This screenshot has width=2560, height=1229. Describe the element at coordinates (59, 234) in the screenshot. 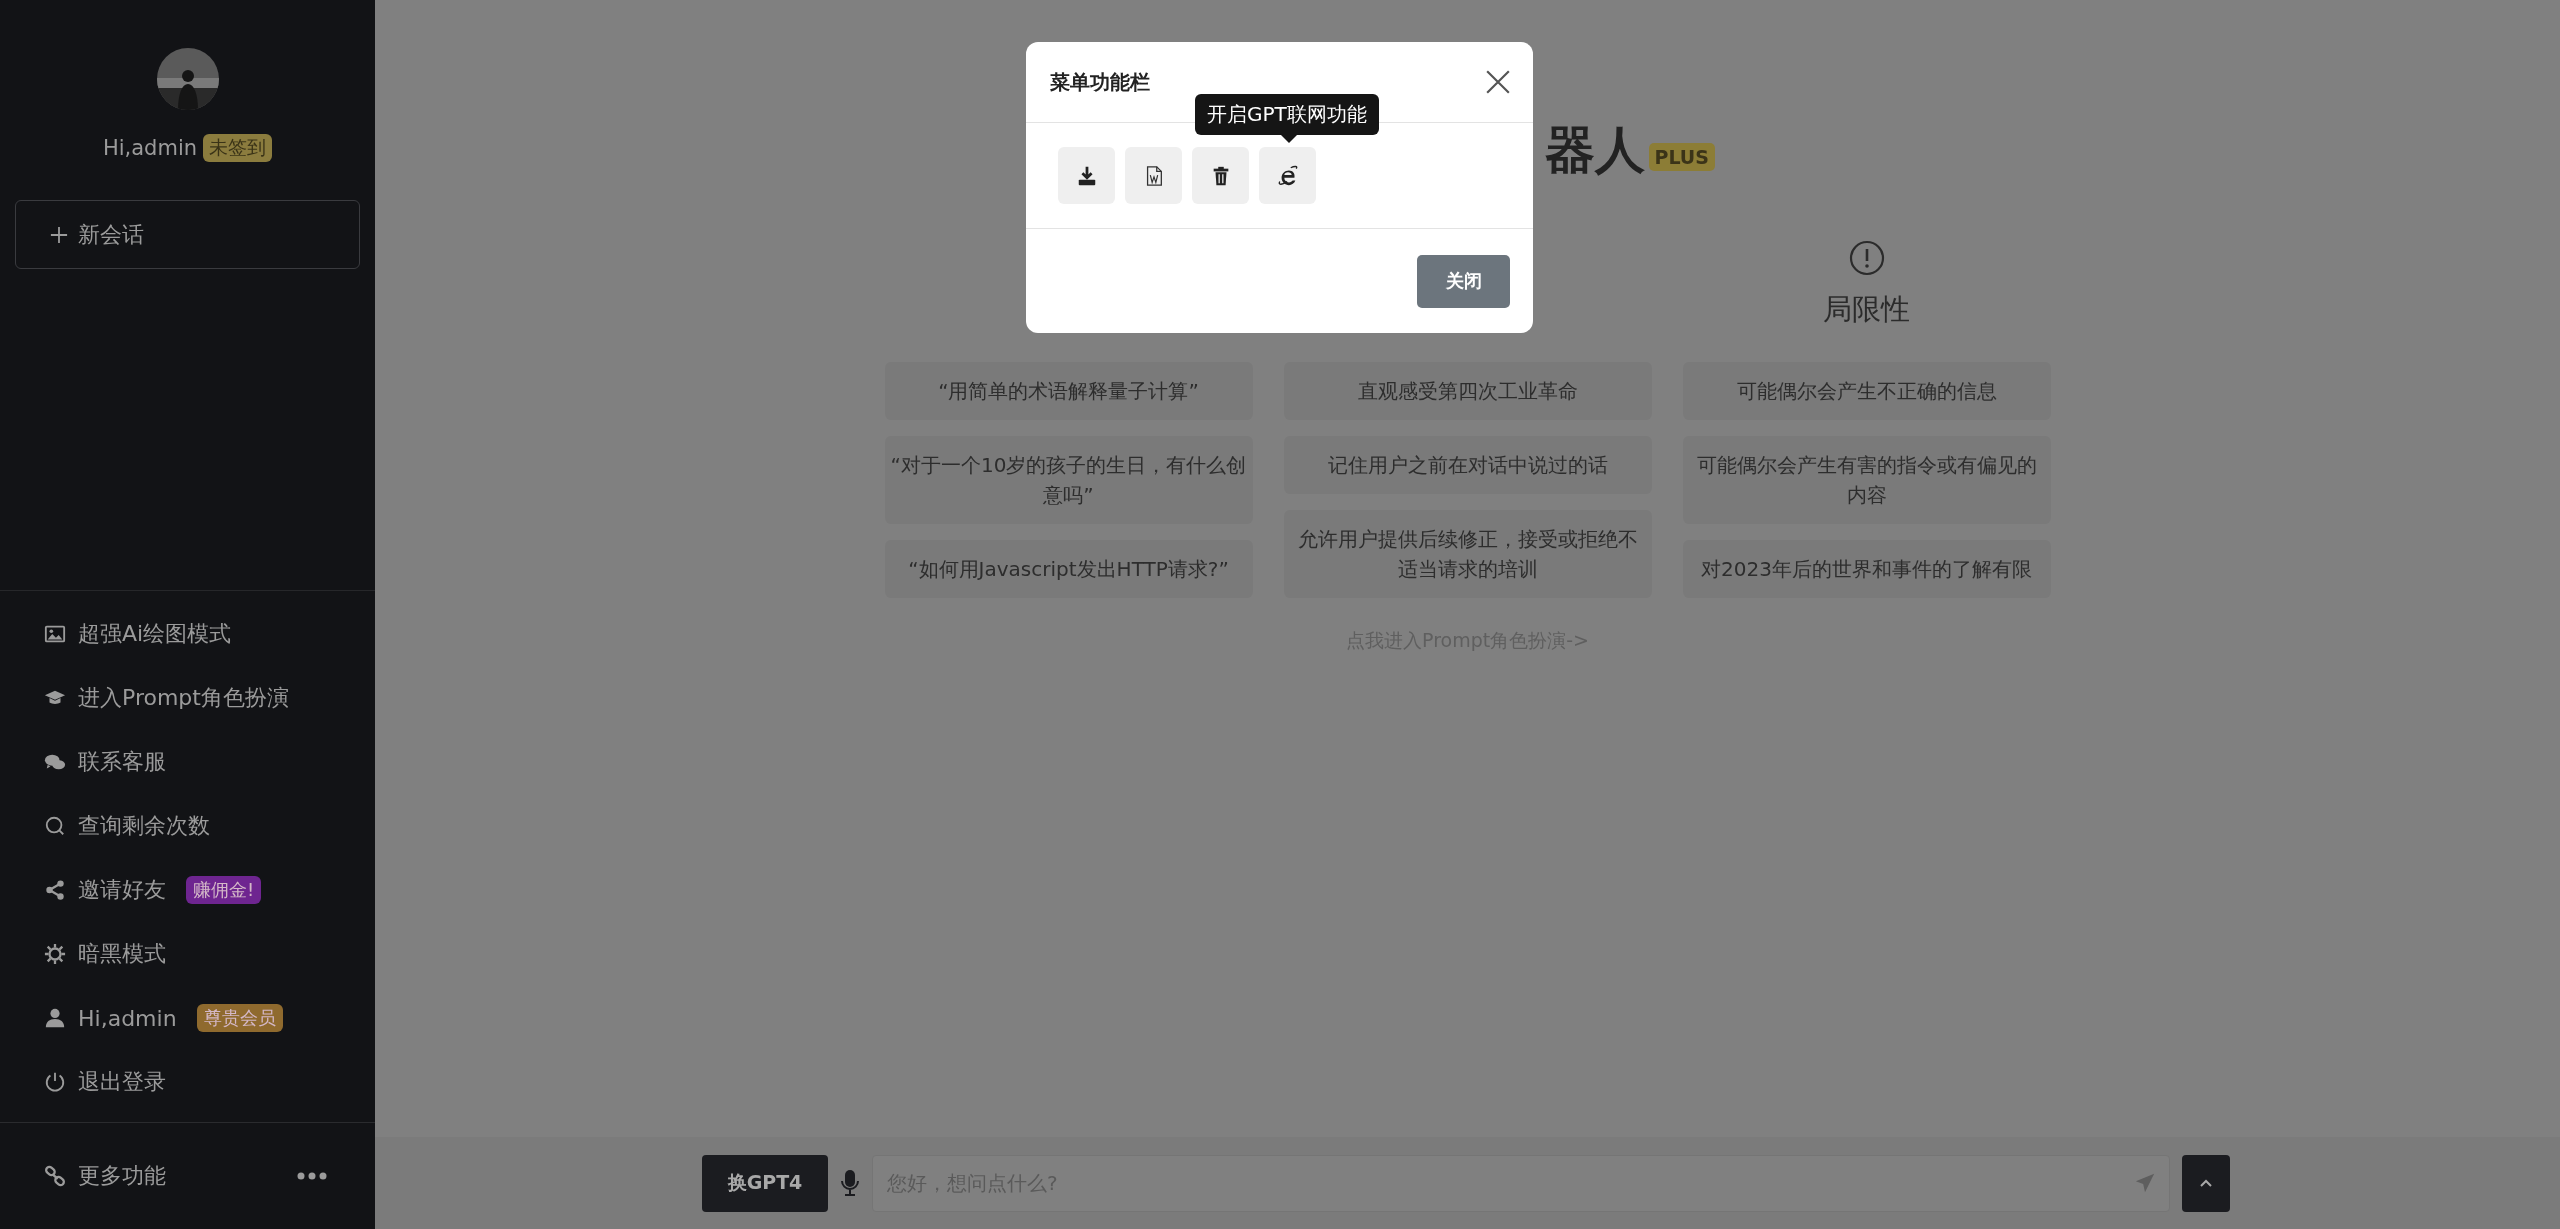

I see `plus-icon` at that location.